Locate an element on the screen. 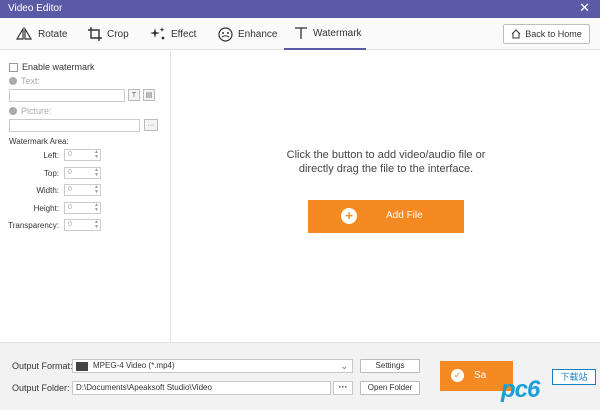 The image size is (600, 410). check-icon: ✓ is located at coordinates (457, 375).